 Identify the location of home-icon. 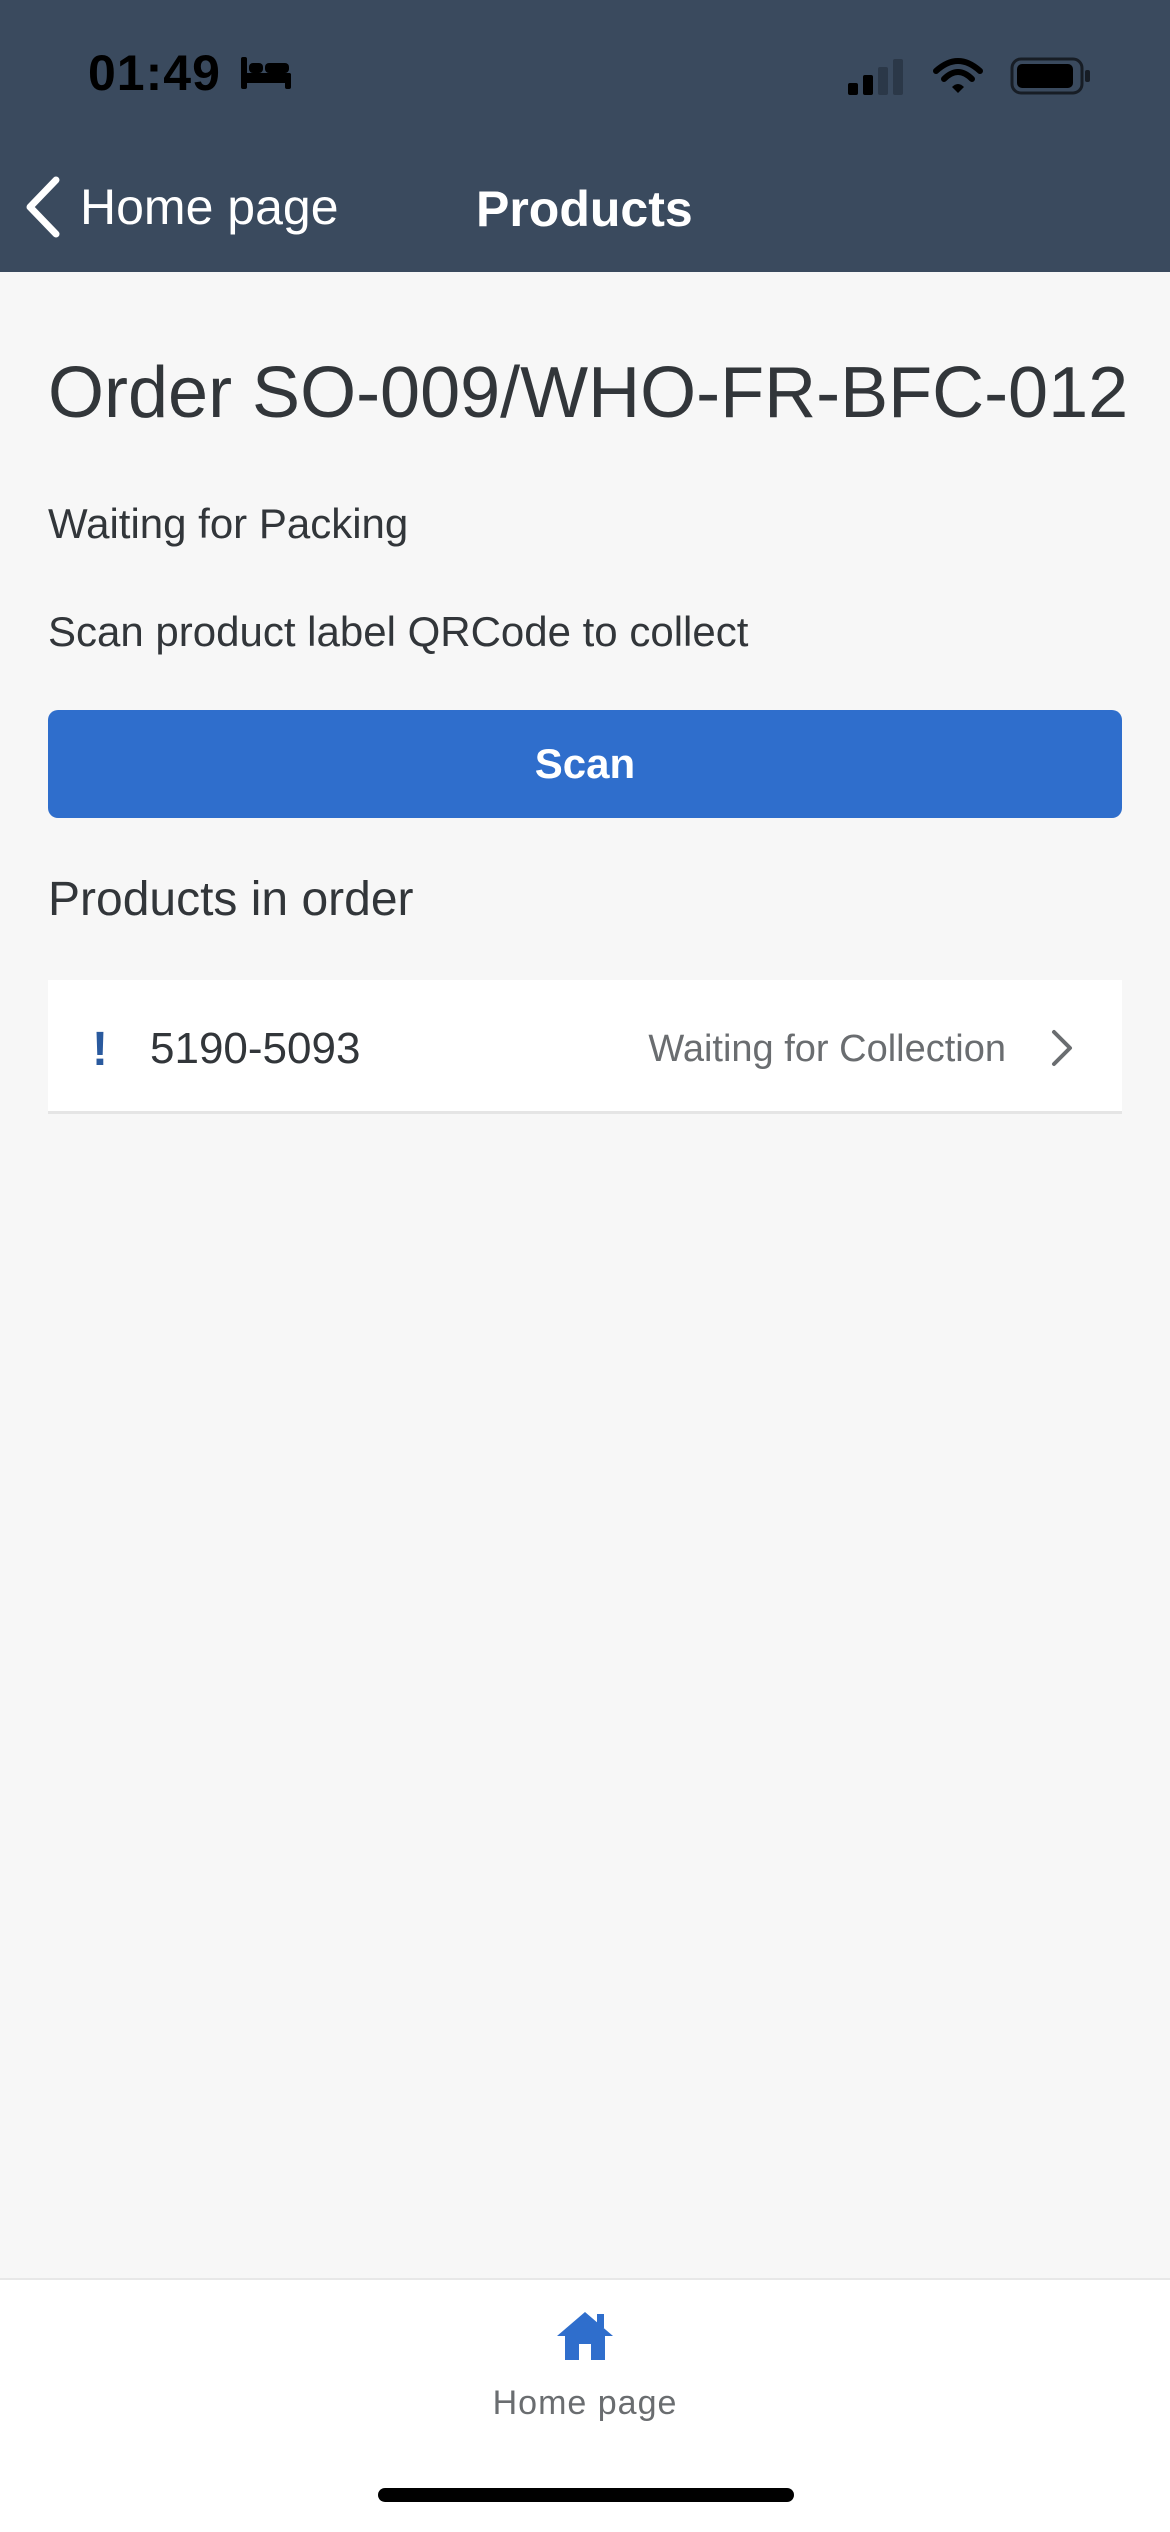
(585, 2336).